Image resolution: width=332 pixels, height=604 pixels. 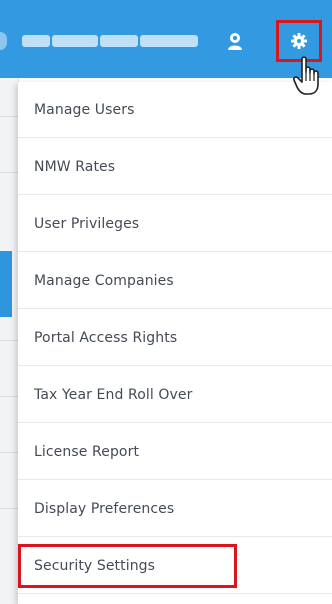 I want to click on top-navigation-bar, so click(x=166, y=39).